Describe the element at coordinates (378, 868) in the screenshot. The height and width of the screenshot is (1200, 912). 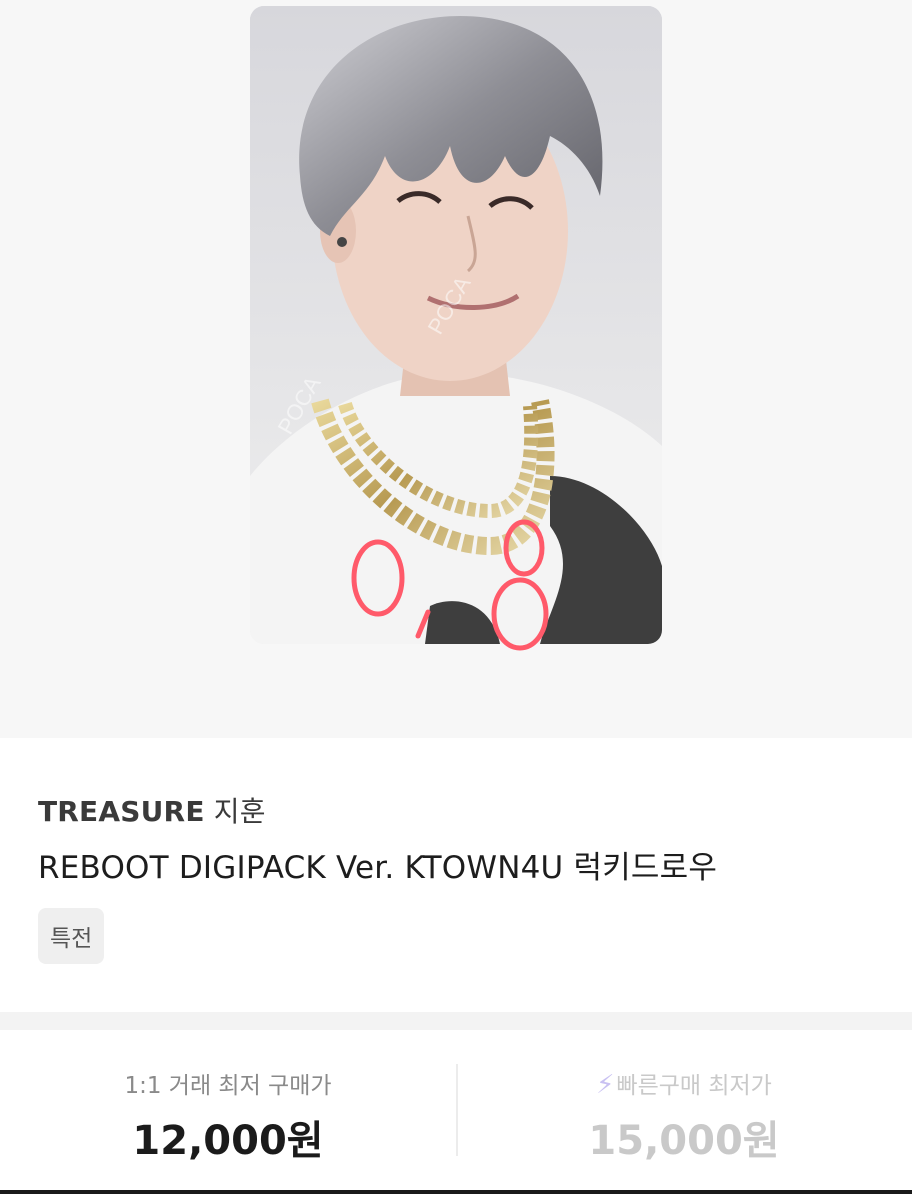
I see `product-title: REBOOT DIGIPACK Ver. KTOWN4U 럭키드로우` at that location.